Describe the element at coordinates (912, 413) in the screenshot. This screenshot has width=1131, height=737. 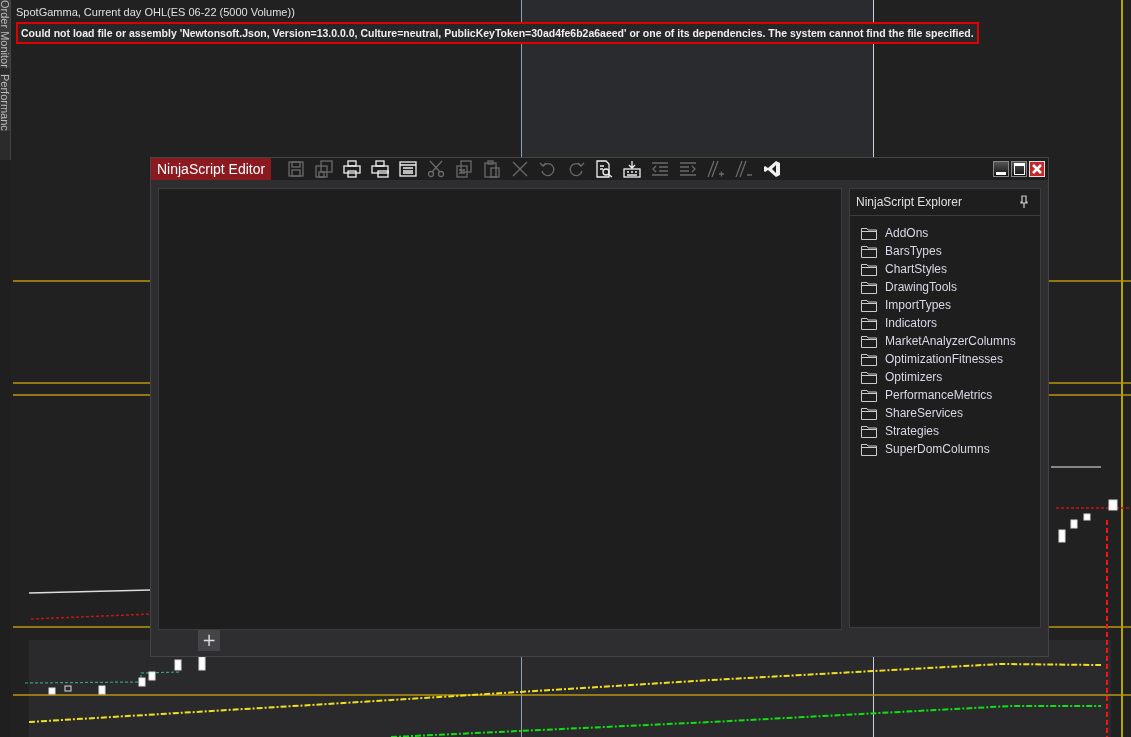
I see `explorer-folder-item: ShareServices` at that location.